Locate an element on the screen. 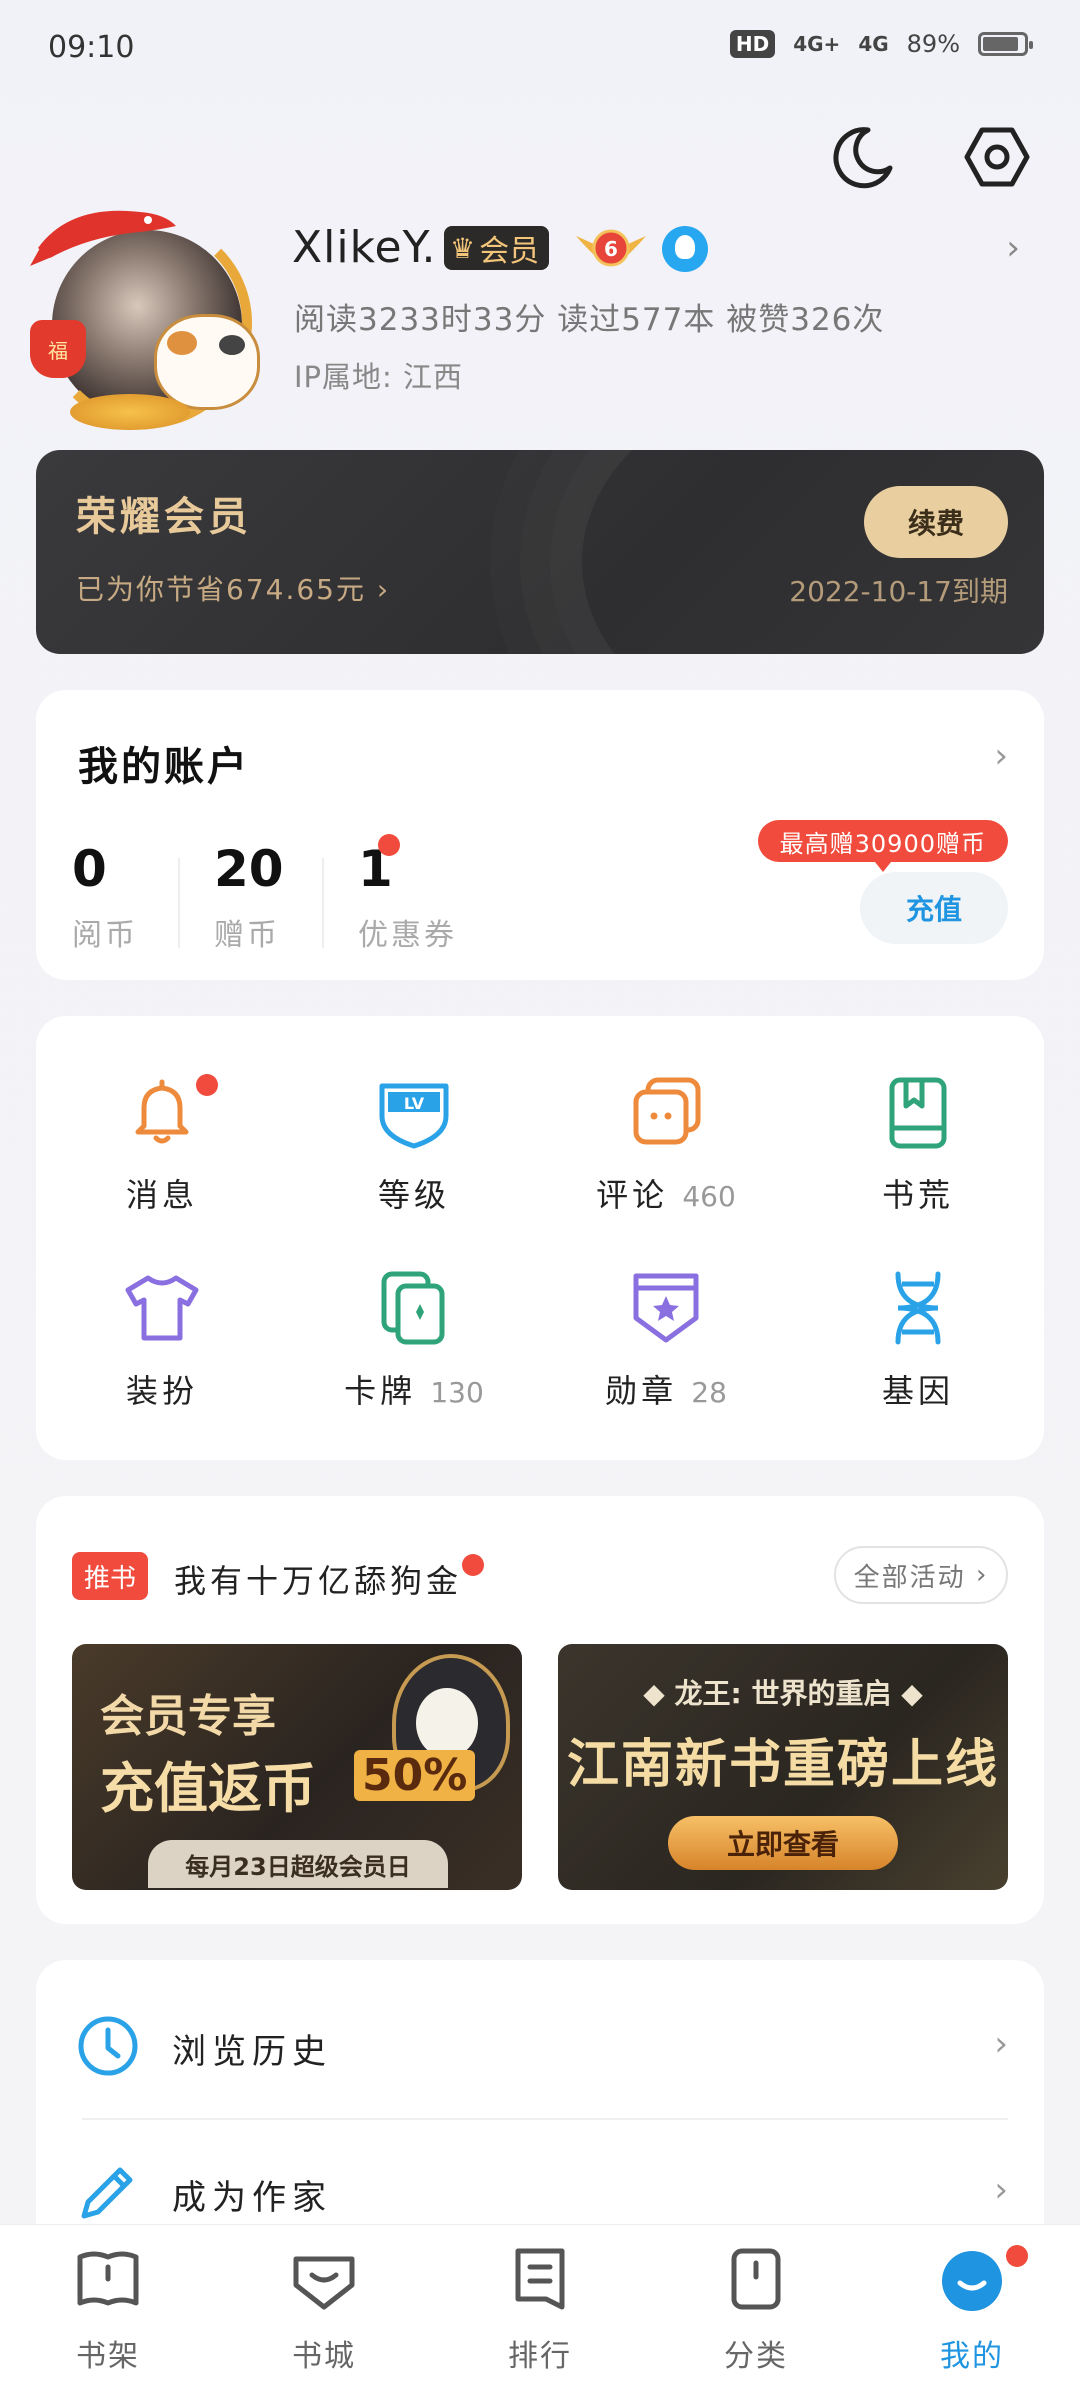 This screenshot has width=1080, height=2401. balance-zengbi: 20 赠币 is located at coordinates (249, 897).